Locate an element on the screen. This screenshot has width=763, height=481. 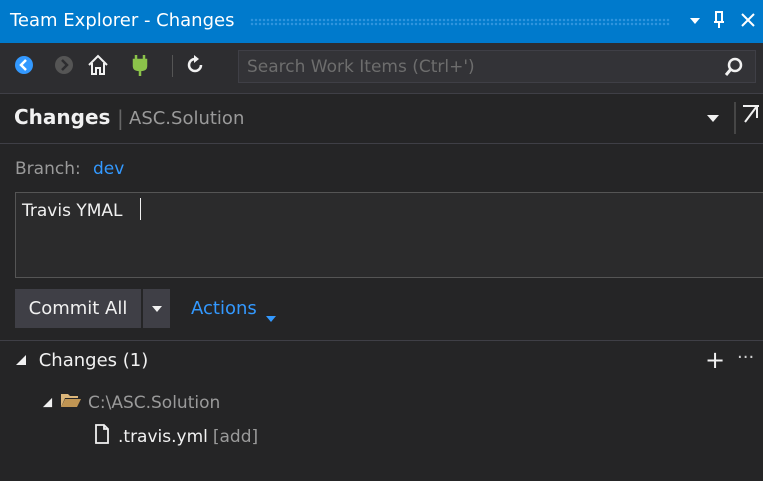
search-placeholder: Search Work Items (Ctrl+') is located at coordinates (361, 67).